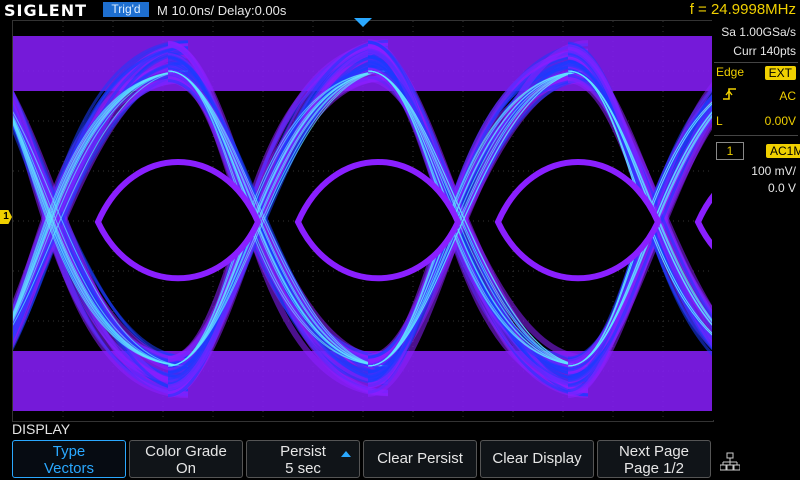 The width and height of the screenshot is (800, 480). What do you see at coordinates (252, 10) in the screenshot?
I see `delay-readout: Delay:0.00s` at bounding box center [252, 10].